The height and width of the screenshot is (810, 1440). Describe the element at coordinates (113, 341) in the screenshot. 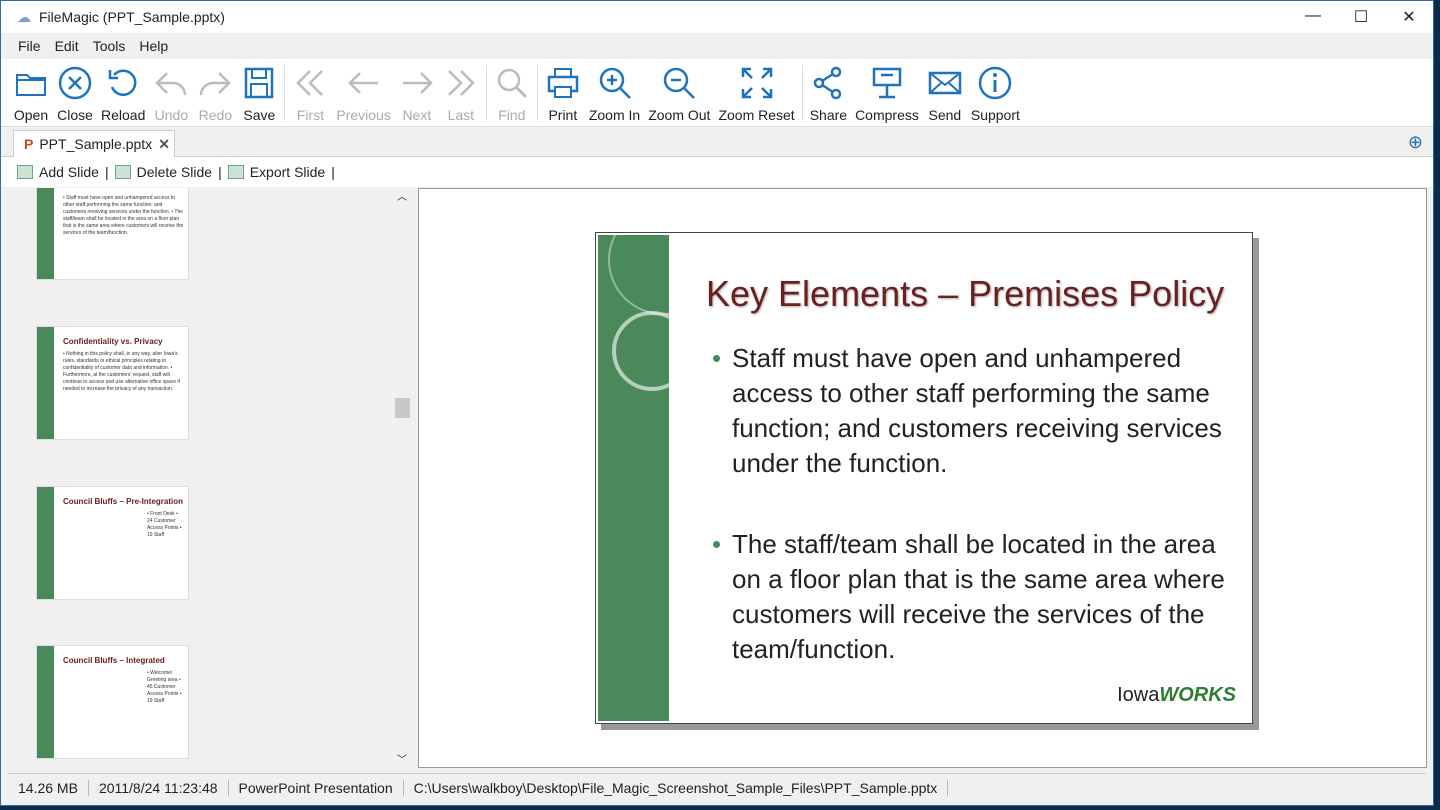

I see `thumbnail-title: Confidentiality vs. Privacy` at that location.